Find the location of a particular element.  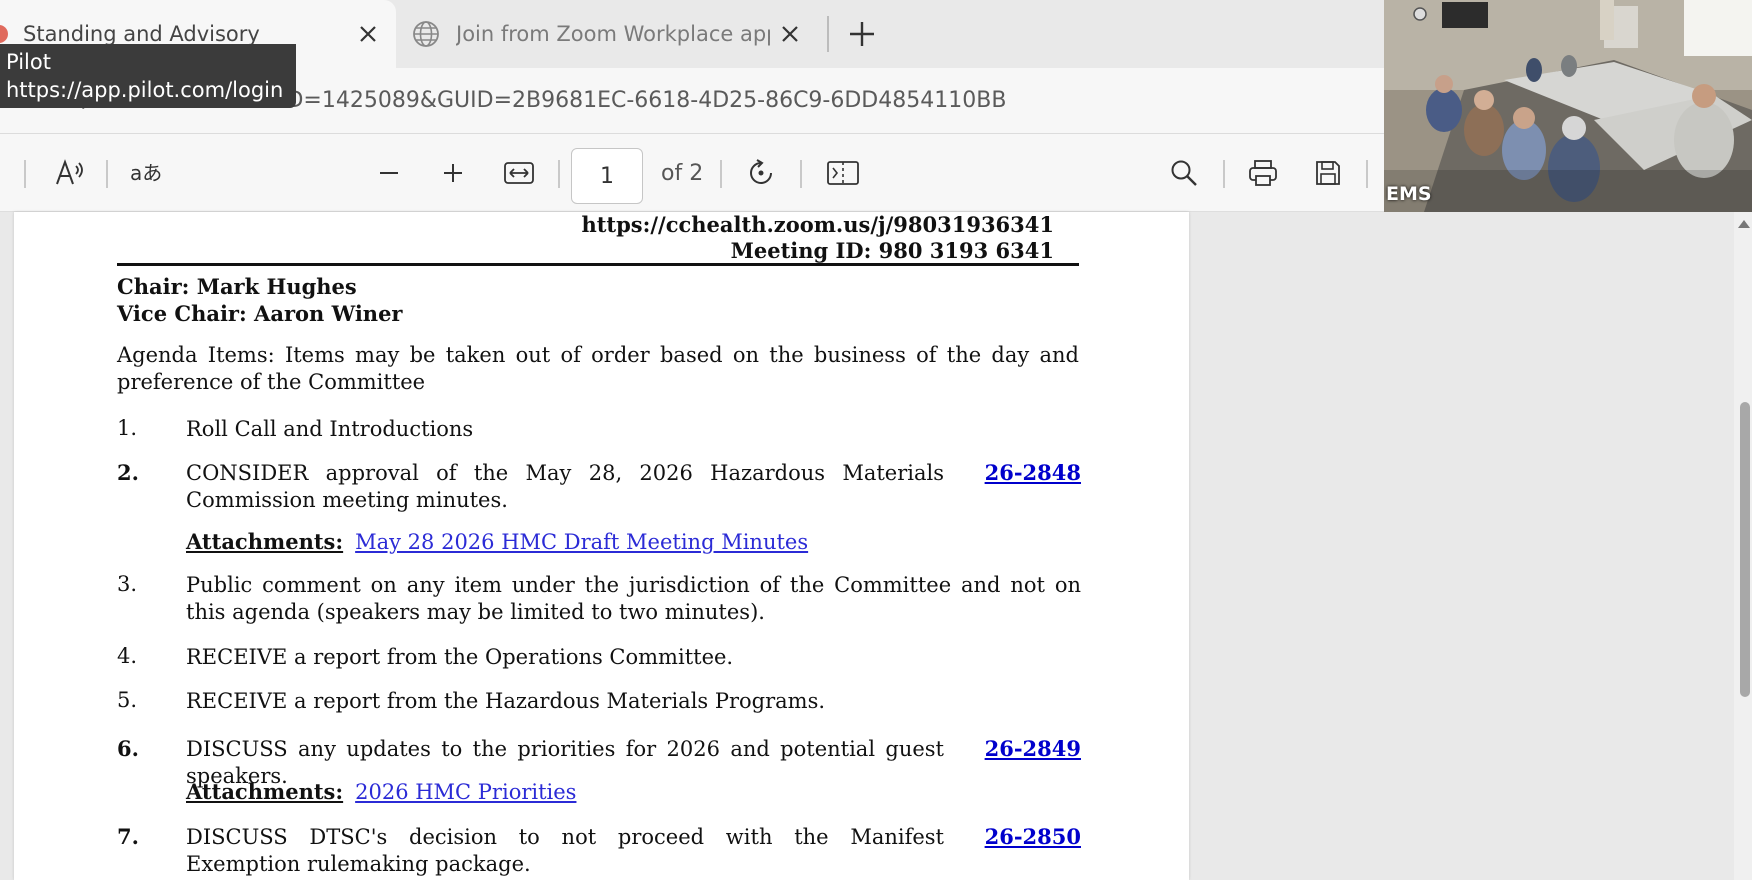

item-number: 1. is located at coordinates (127, 428).